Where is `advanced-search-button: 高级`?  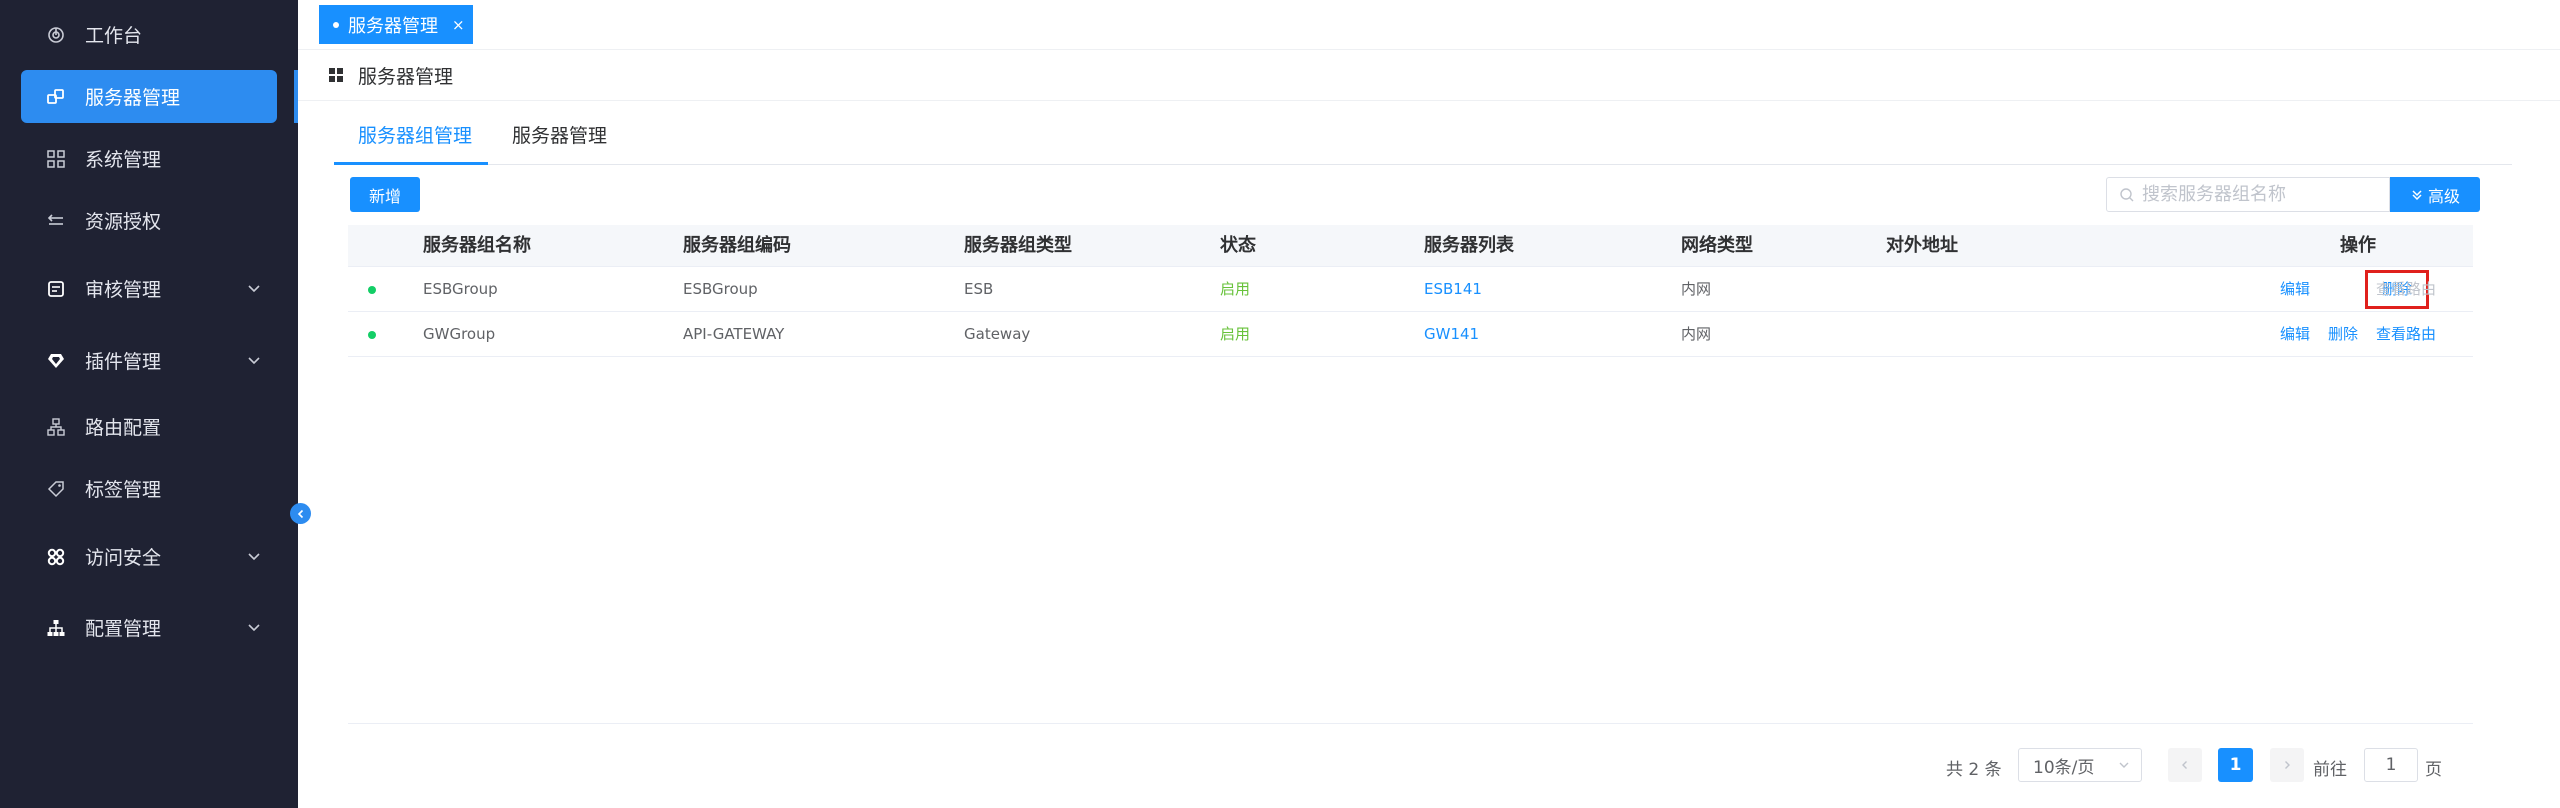 advanced-search-button: 高级 is located at coordinates (2435, 194).